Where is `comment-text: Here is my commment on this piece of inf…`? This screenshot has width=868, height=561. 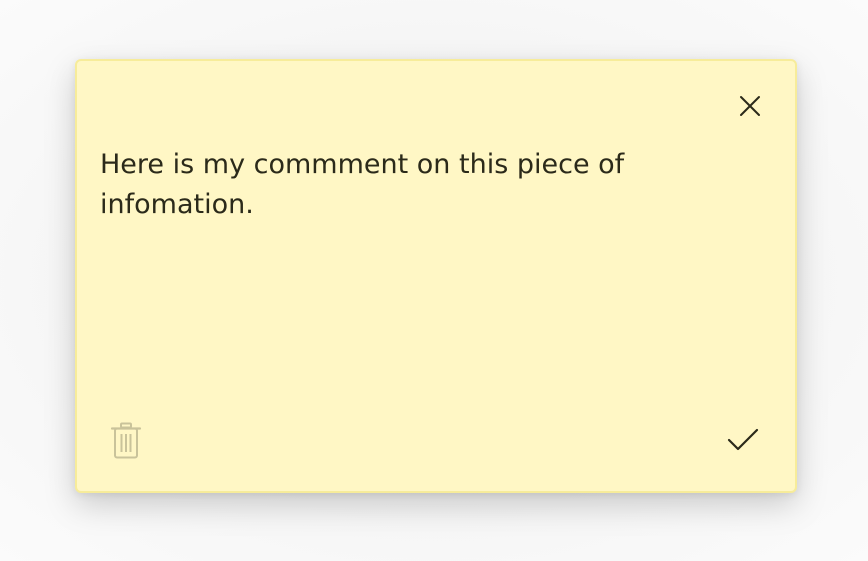 comment-text: Here is my commment on this piece of inf… is located at coordinates (400, 185).